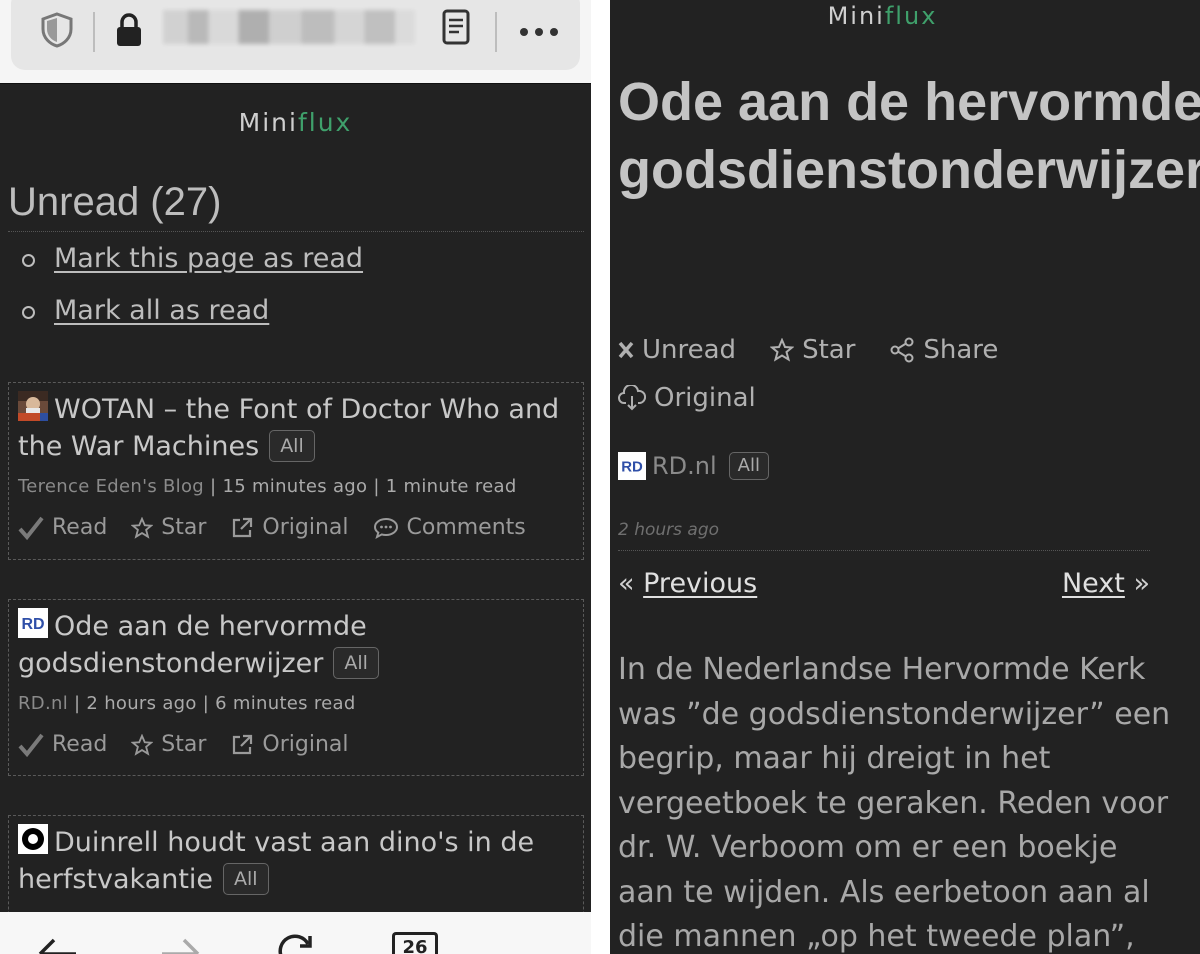  What do you see at coordinates (884, 550) in the screenshot?
I see `article-divider` at bounding box center [884, 550].